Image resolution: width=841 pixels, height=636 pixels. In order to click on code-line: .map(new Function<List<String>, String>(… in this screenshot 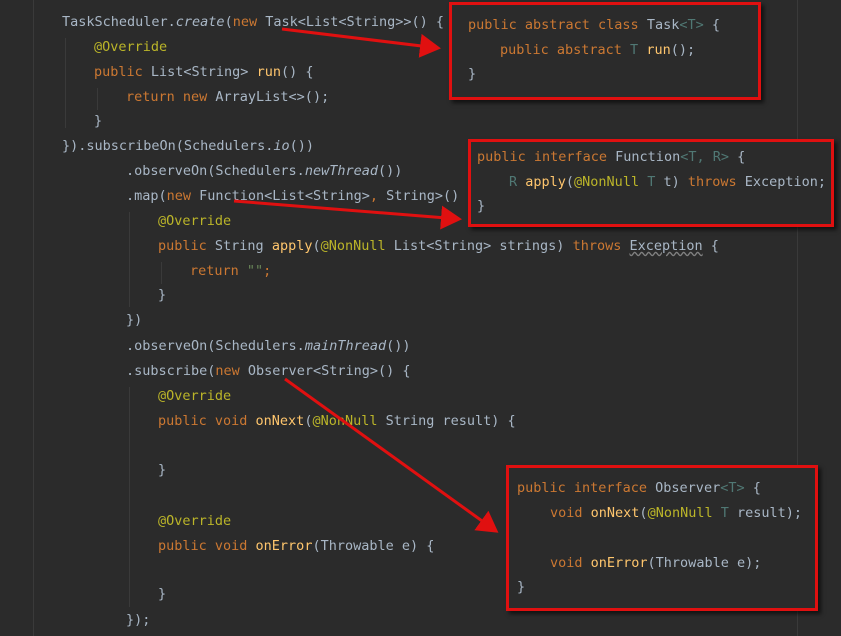, I will do `click(301, 196)`.